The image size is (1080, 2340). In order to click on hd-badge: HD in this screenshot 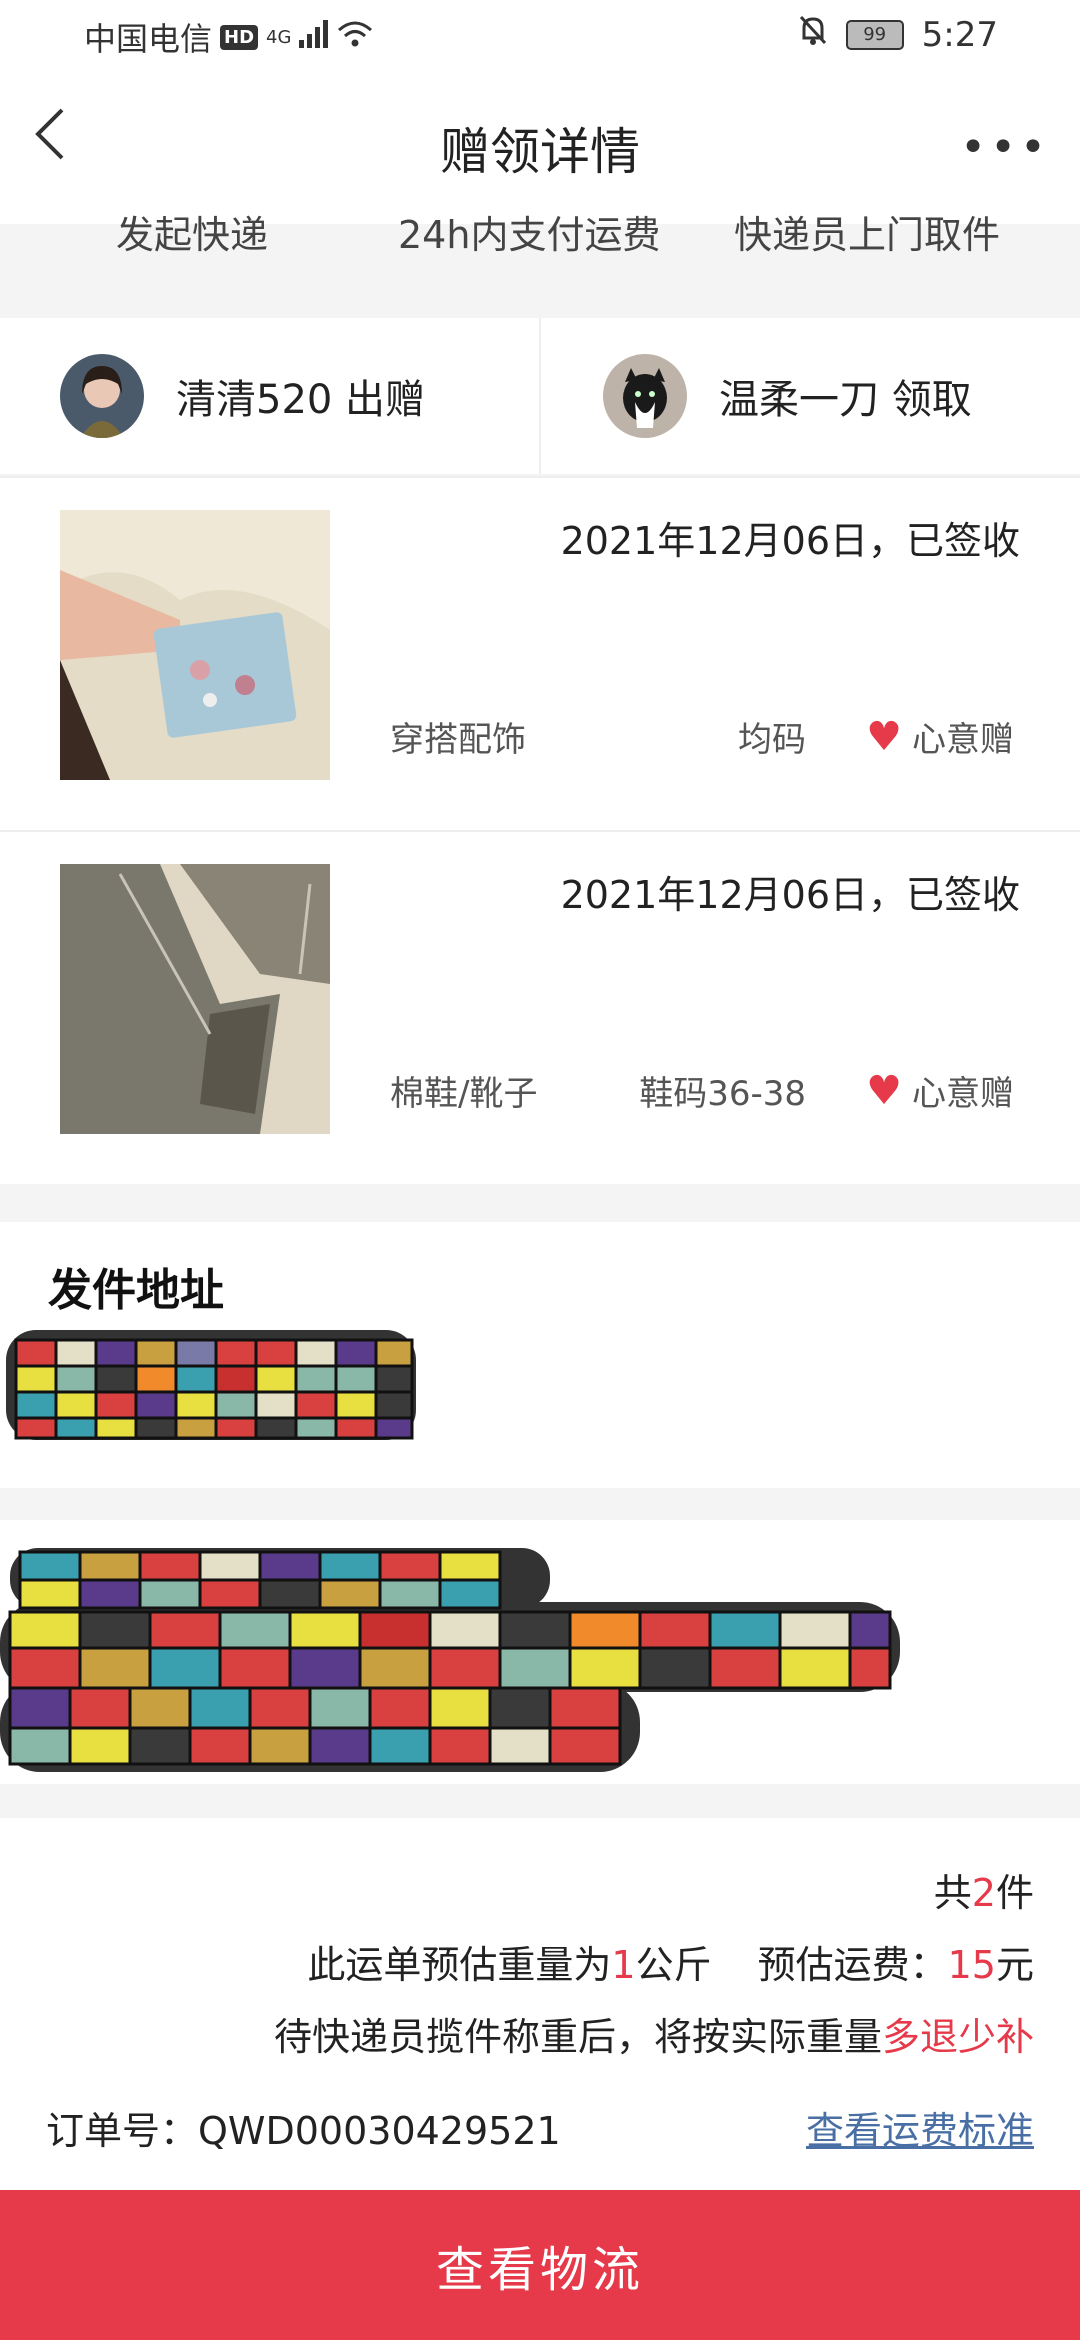, I will do `click(239, 37)`.